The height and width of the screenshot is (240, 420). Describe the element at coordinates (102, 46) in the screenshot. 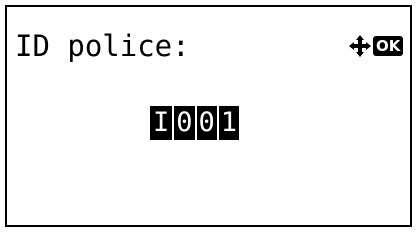

I see `page-title: ID police:` at that location.